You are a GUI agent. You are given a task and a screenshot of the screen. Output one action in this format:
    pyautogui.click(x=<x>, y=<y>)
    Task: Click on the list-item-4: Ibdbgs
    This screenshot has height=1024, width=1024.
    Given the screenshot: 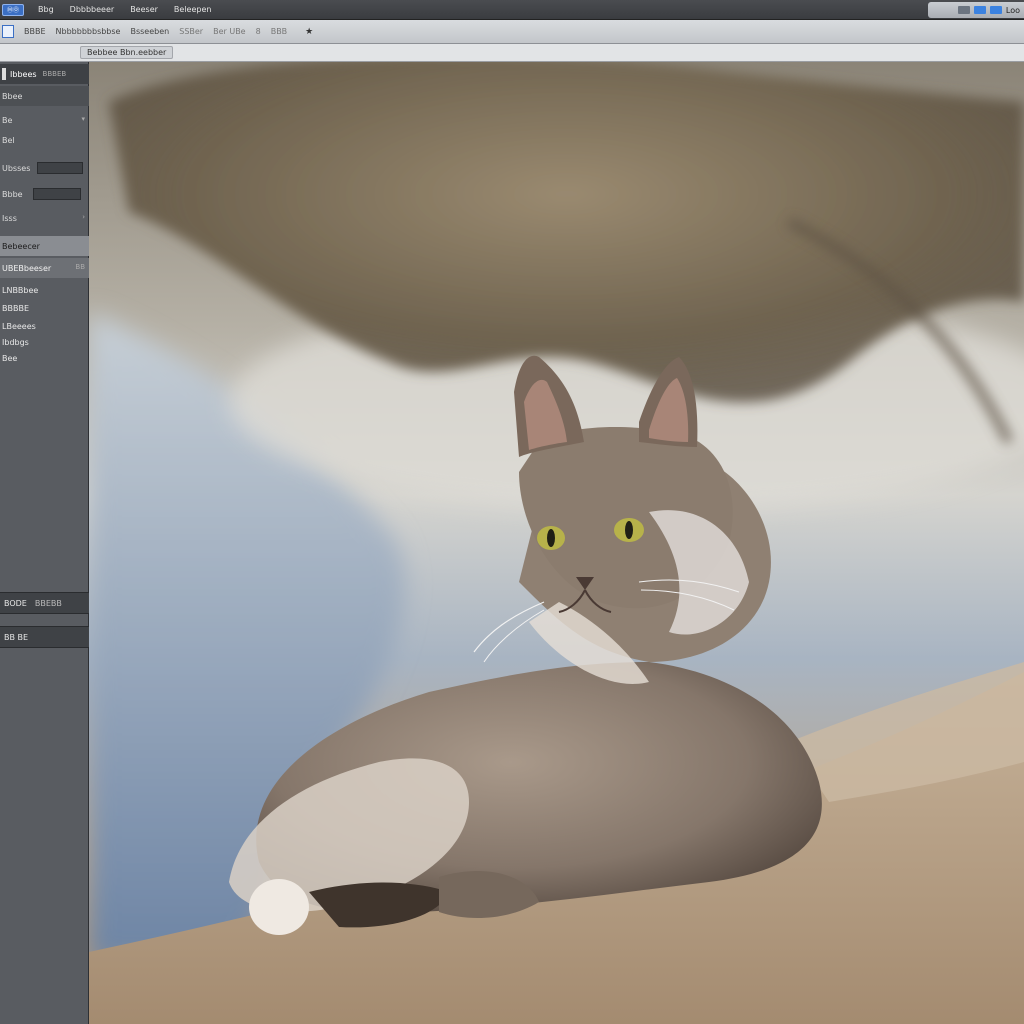 What is the action you would take?
    pyautogui.click(x=44, y=342)
    